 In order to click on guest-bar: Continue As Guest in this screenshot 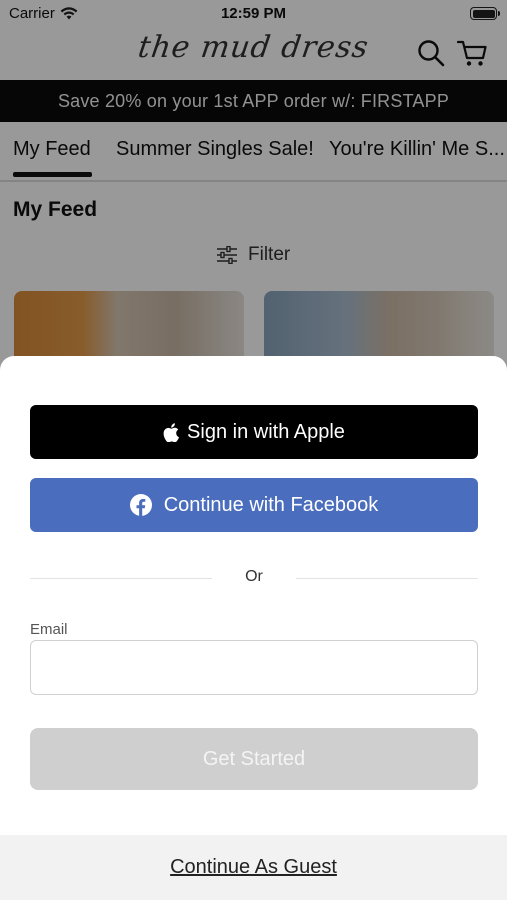, I will do `click(253, 867)`.